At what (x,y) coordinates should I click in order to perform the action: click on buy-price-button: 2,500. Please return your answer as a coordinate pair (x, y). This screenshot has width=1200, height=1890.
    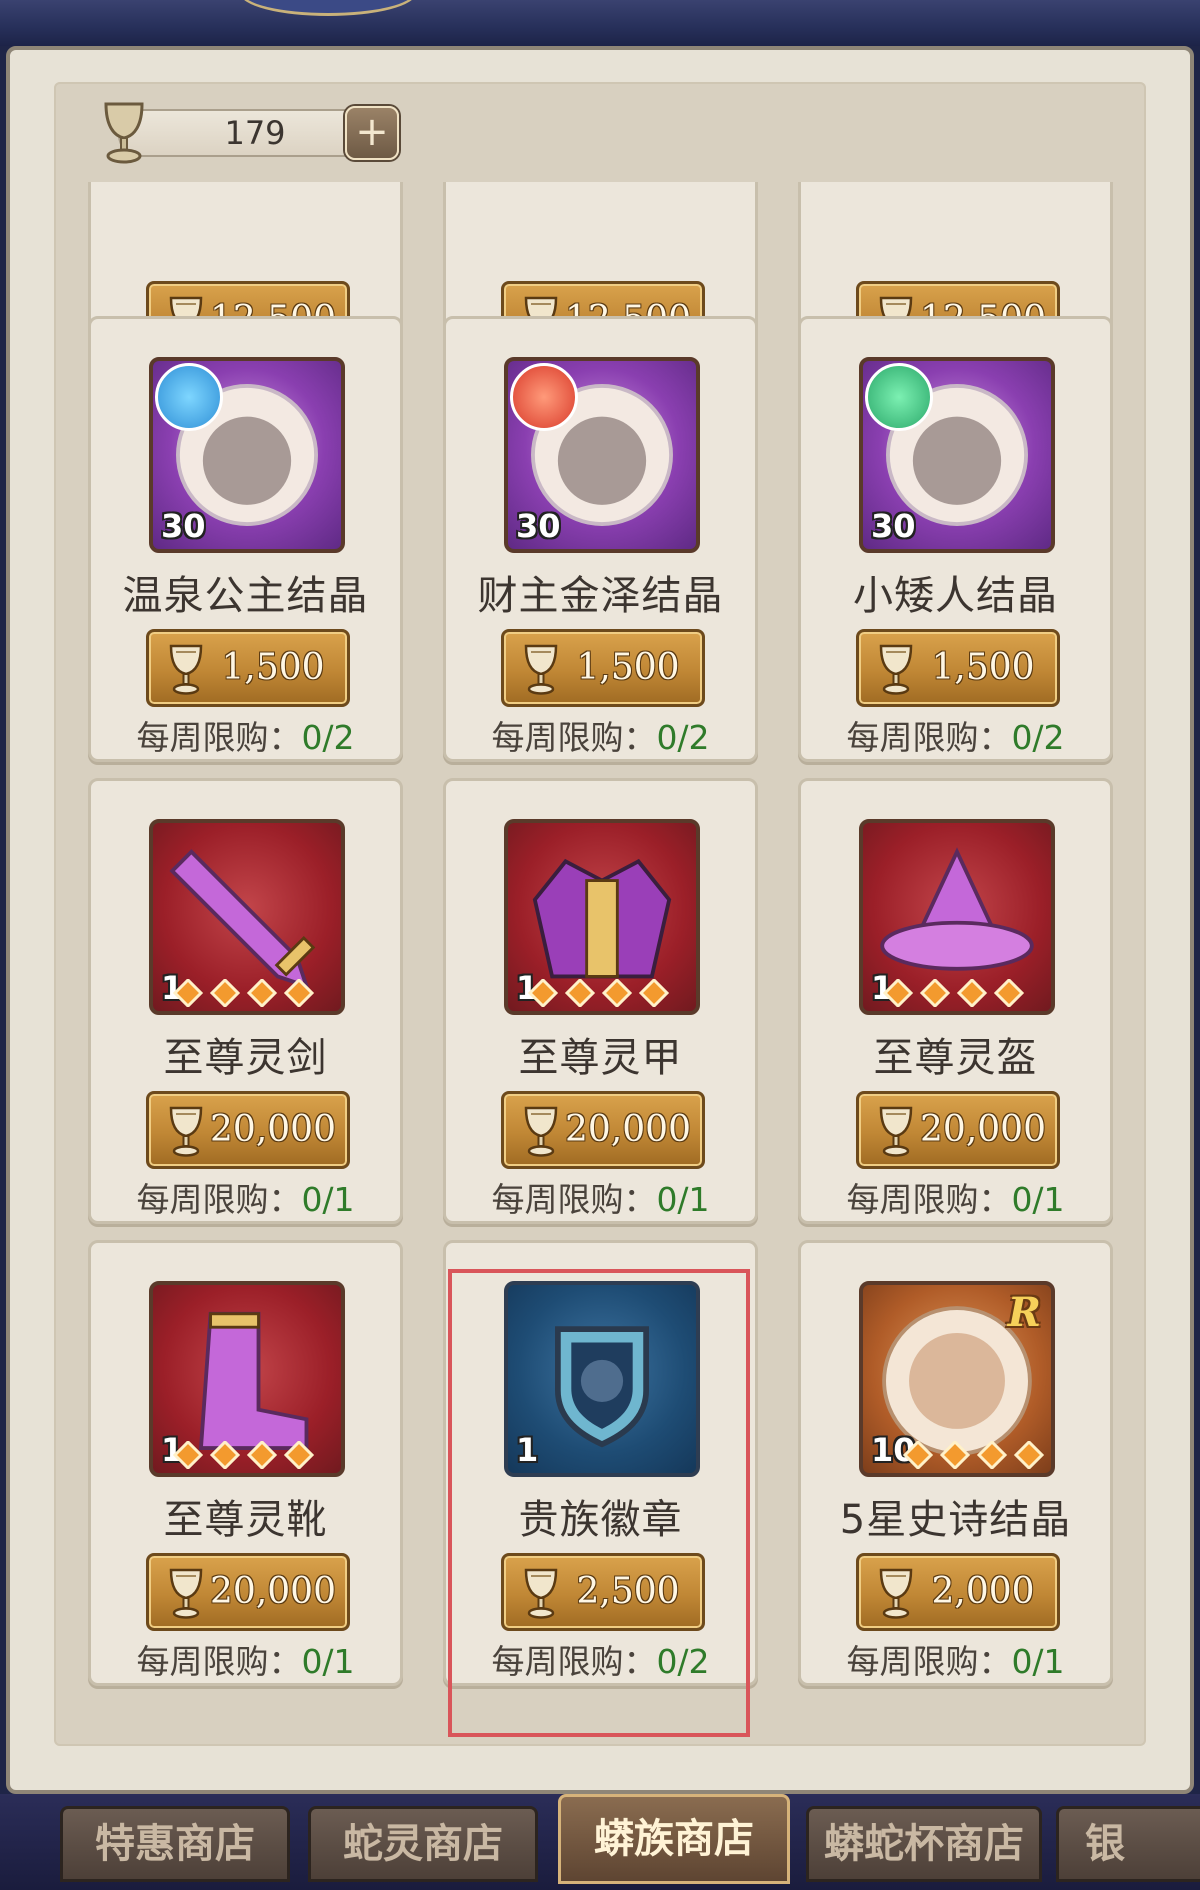
    Looking at the image, I should click on (603, 1592).